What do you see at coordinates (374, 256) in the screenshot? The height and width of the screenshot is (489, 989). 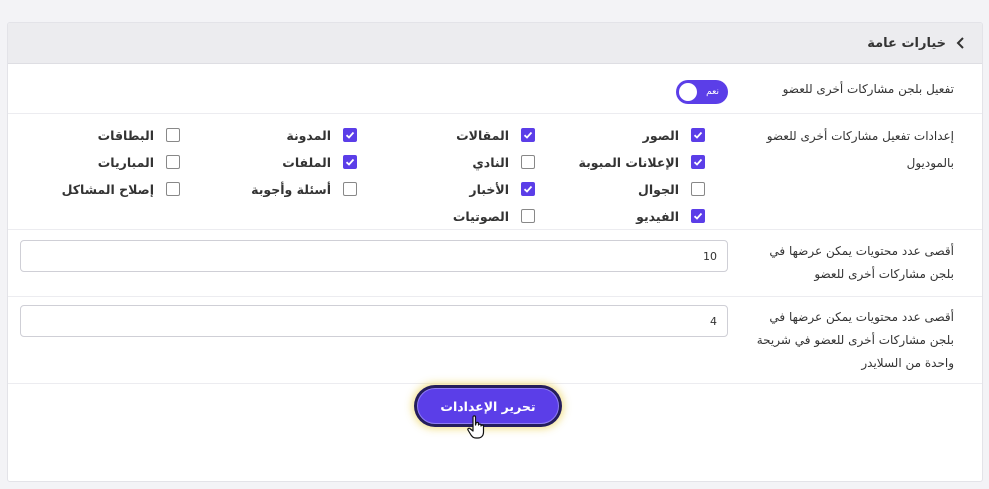 I see `max-count-input` at bounding box center [374, 256].